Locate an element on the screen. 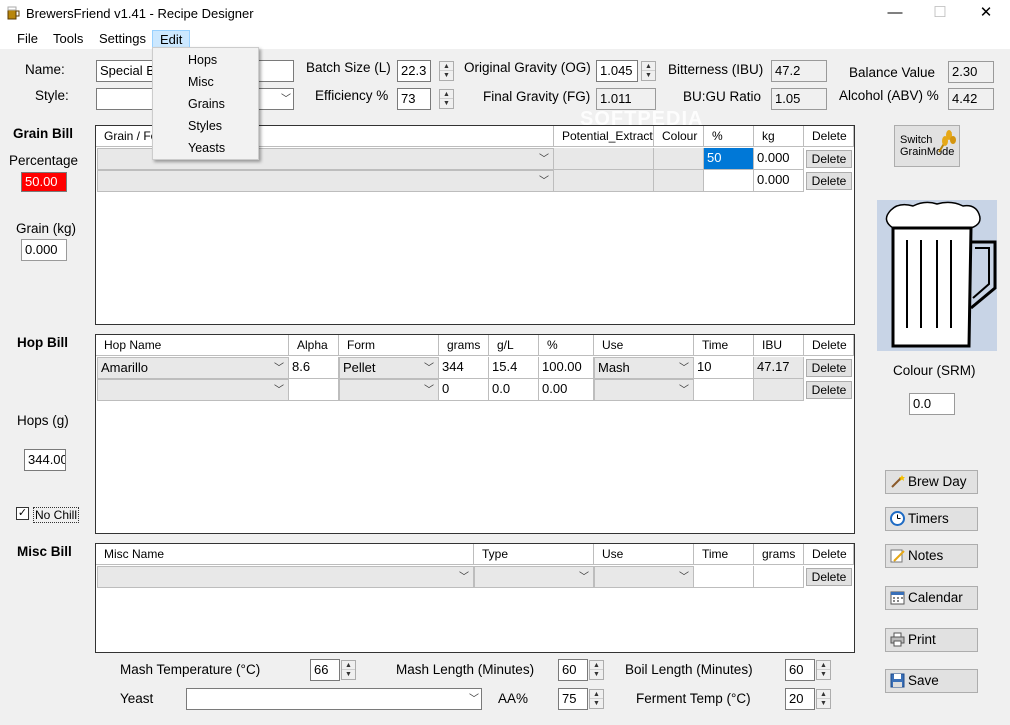 The height and width of the screenshot is (725, 1010). grain-row-2-kg: 0.000 is located at coordinates (779, 181).